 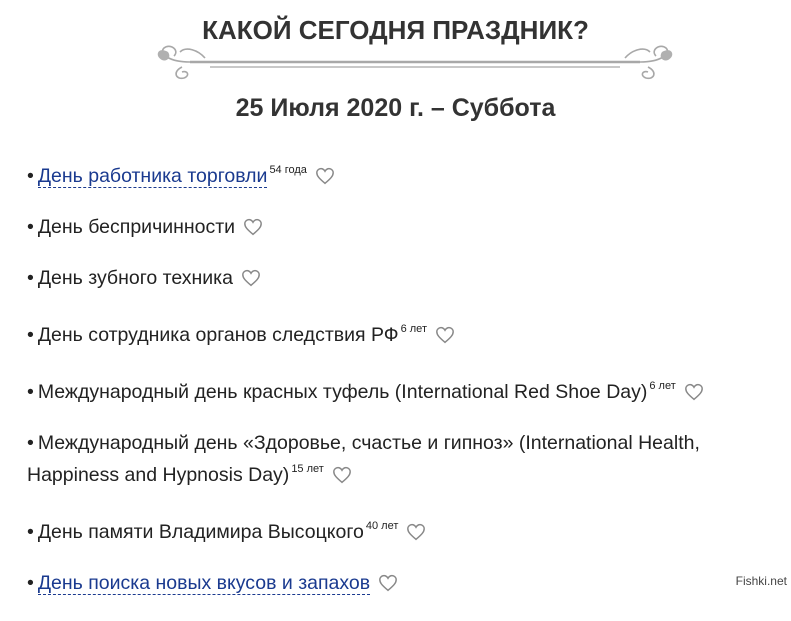 What do you see at coordinates (136, 227) in the screenshot?
I see `holiday-name: День беспричинности` at bounding box center [136, 227].